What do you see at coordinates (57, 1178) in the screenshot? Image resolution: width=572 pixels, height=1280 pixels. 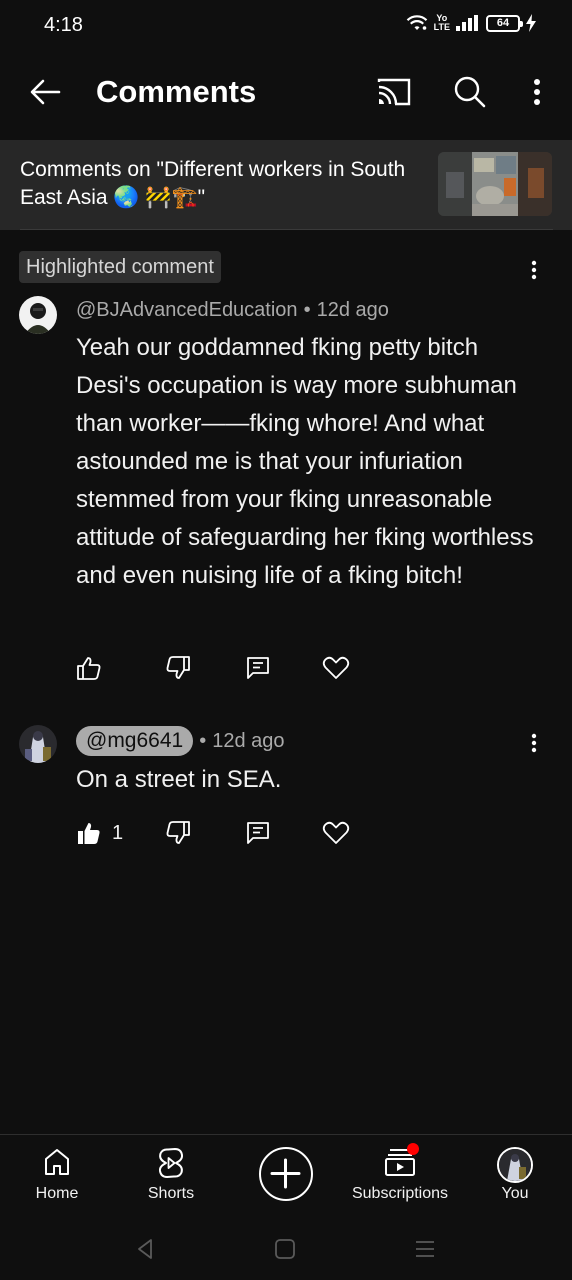 I see `nav-home: Home` at bounding box center [57, 1178].